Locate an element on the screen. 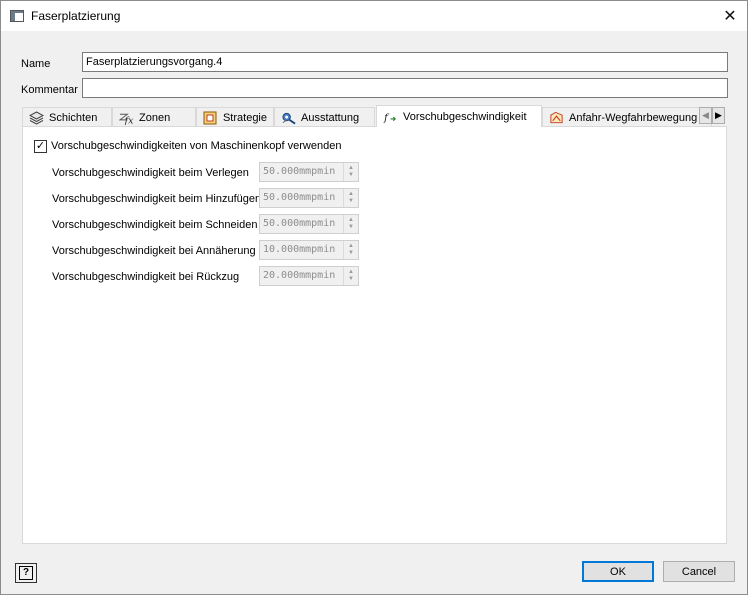  tab-vorschubgeschwindigkeit: f Vorschubgeschwindigkeit is located at coordinates (459, 116).